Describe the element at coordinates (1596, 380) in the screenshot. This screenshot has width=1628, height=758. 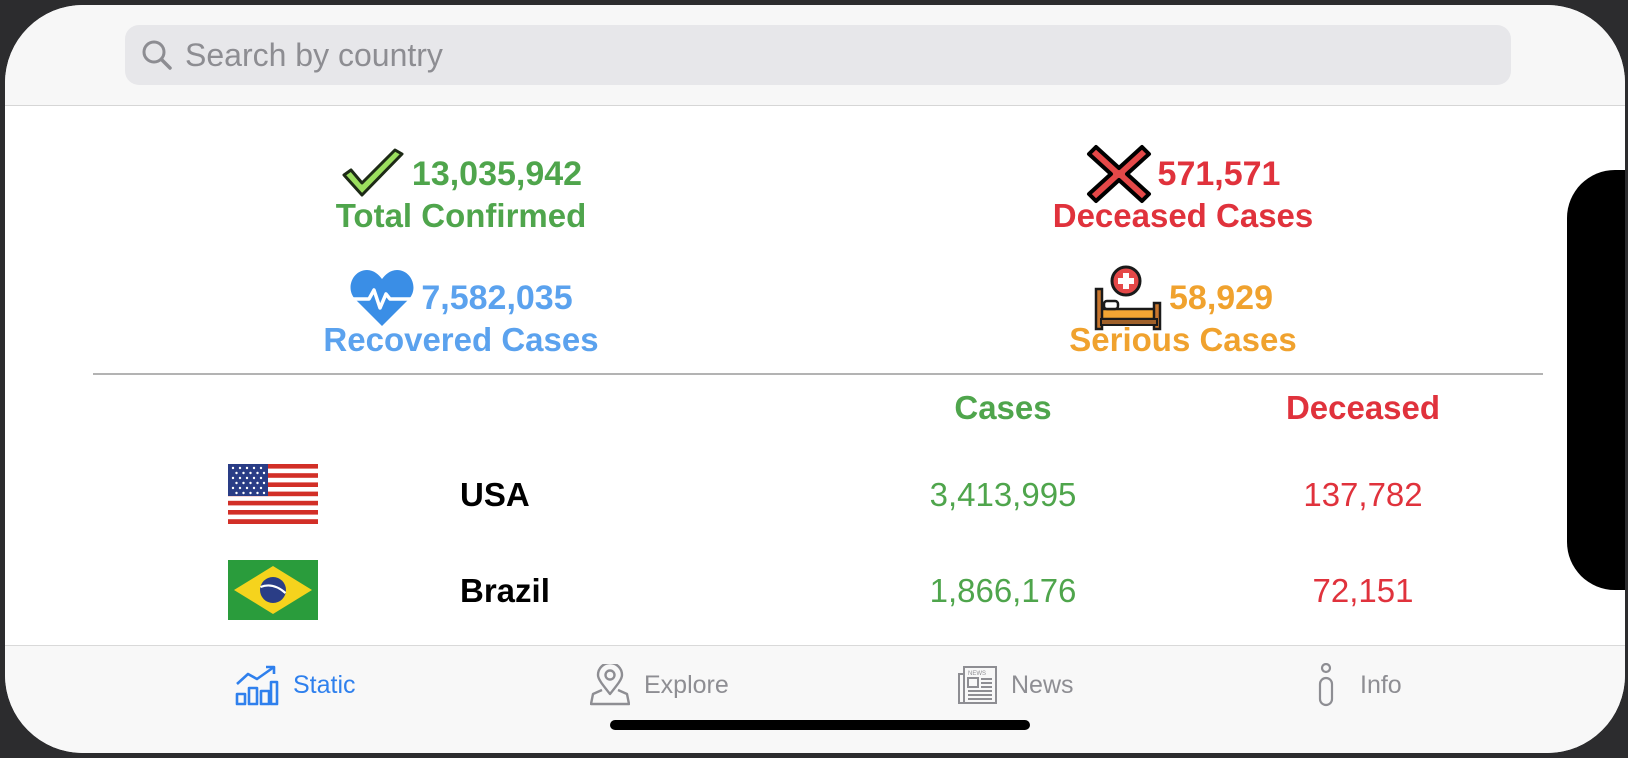
I see `device-notch` at that location.